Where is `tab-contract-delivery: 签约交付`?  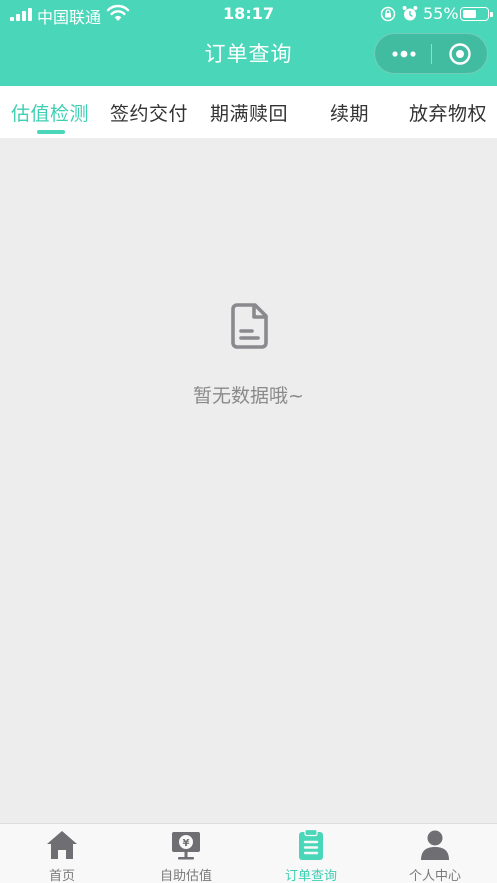
tab-contract-delivery: 签约交付 is located at coordinates (149, 112).